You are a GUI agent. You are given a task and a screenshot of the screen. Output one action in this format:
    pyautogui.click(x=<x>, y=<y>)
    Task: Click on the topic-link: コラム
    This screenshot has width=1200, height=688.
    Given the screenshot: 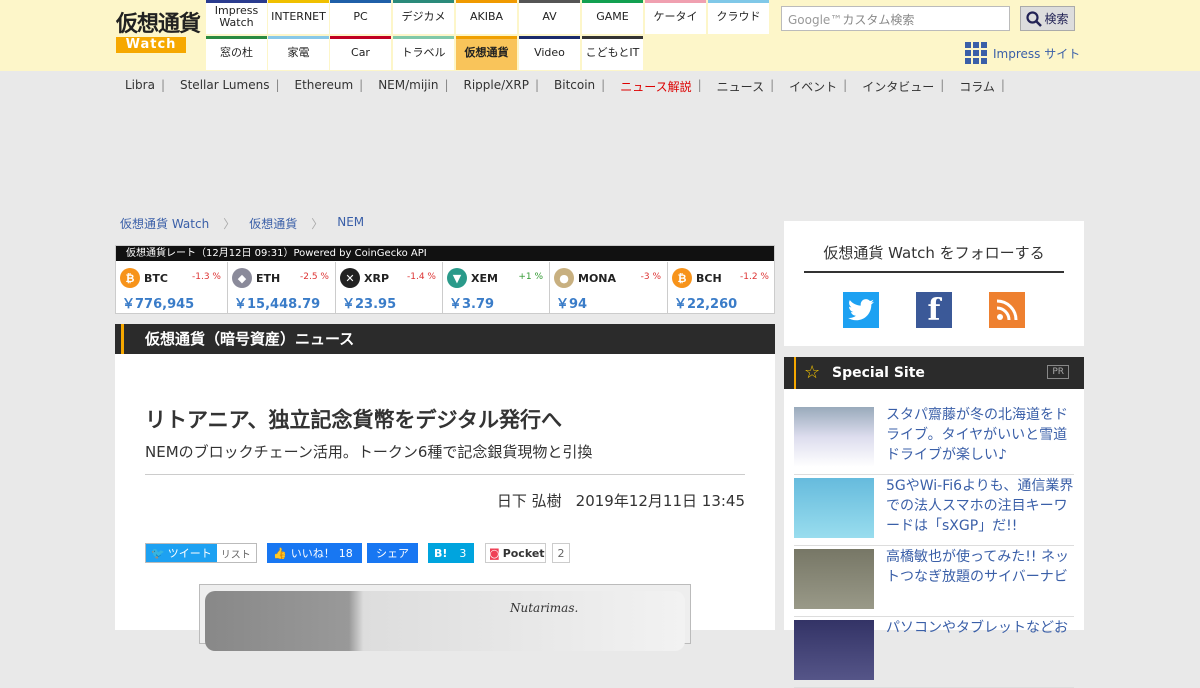 What is the action you would take?
    pyautogui.click(x=977, y=86)
    